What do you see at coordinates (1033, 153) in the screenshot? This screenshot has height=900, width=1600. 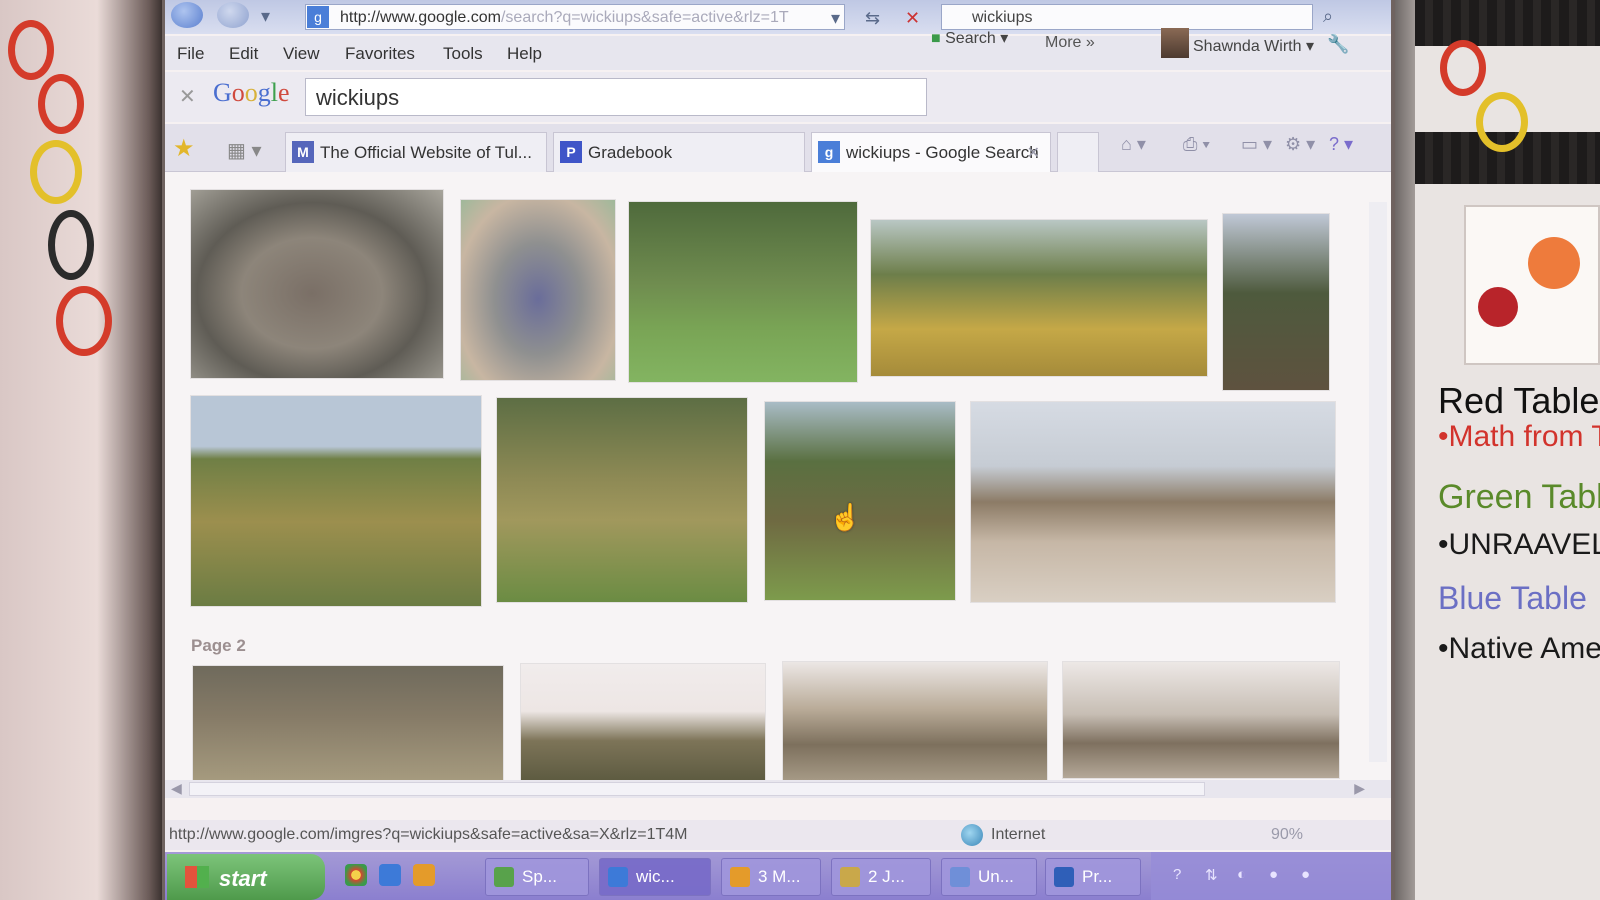 I see `close-tab-icon: ✕` at bounding box center [1033, 153].